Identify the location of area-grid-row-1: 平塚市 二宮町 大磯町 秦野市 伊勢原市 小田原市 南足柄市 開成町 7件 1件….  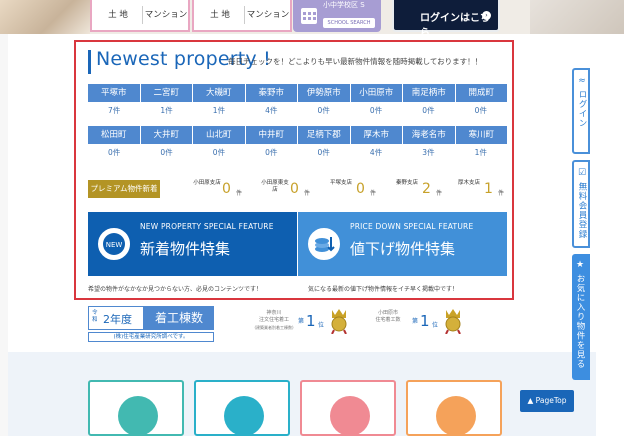
(297, 102).